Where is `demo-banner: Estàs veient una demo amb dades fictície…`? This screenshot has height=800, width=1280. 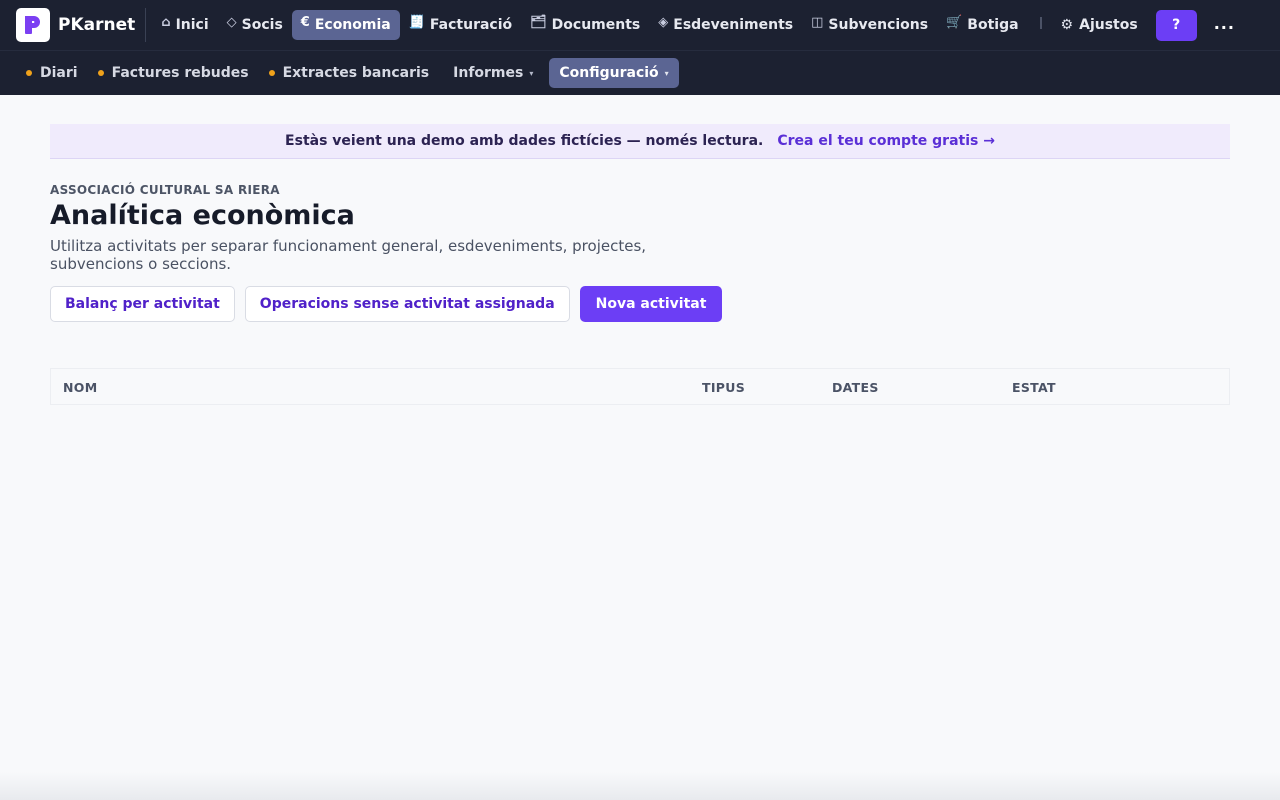
demo-banner: Estàs veient una demo amb dades fictície… is located at coordinates (640, 141).